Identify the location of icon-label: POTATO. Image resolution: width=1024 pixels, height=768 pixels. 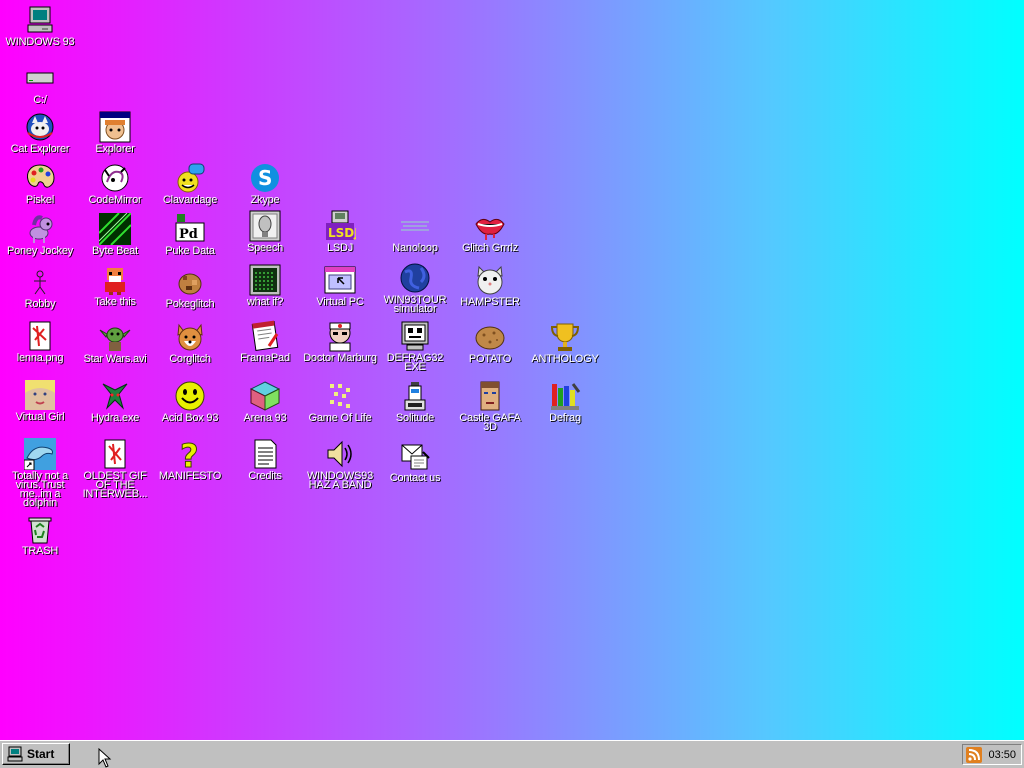
(490, 359).